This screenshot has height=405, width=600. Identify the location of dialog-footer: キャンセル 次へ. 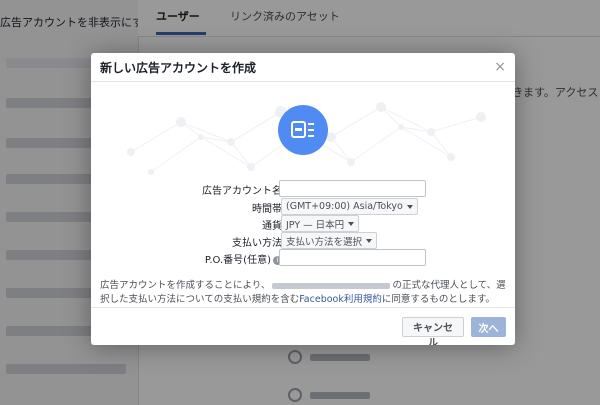
(303, 326).